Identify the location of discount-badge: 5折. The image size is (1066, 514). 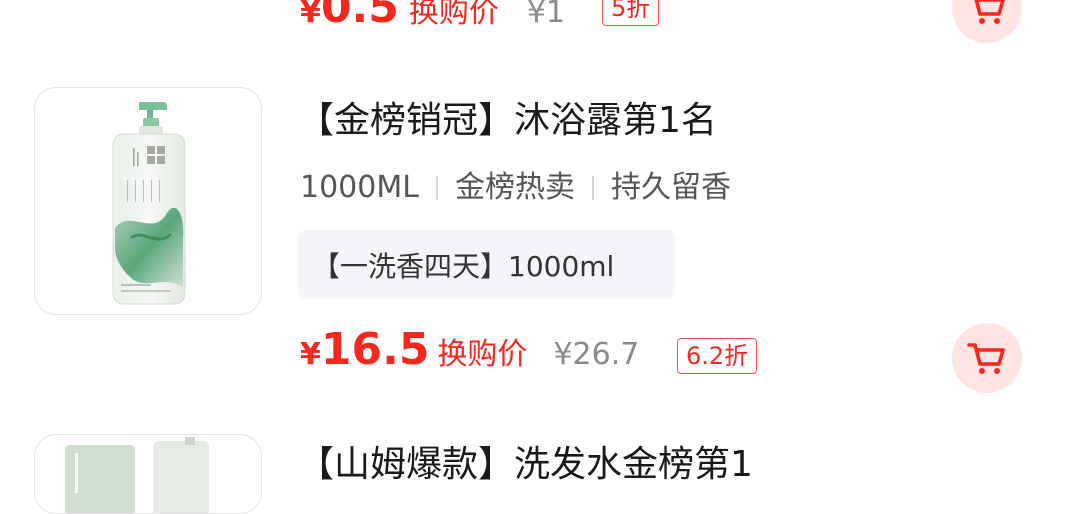
(631, 13).